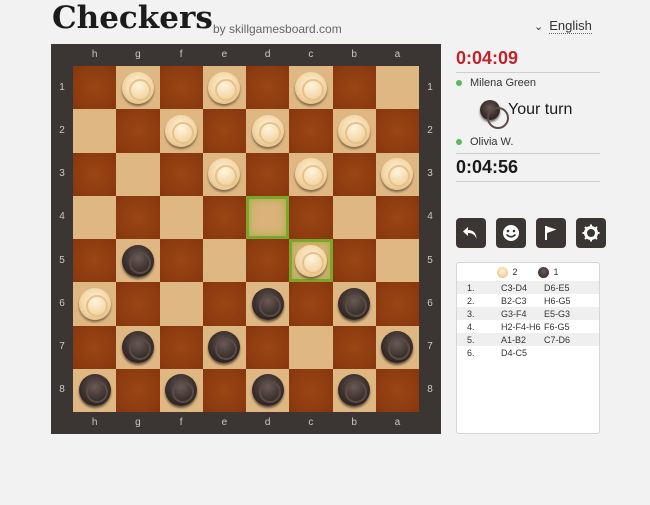 The height and width of the screenshot is (505, 650). I want to click on move-row: 6. D4-C5, so click(528, 352).